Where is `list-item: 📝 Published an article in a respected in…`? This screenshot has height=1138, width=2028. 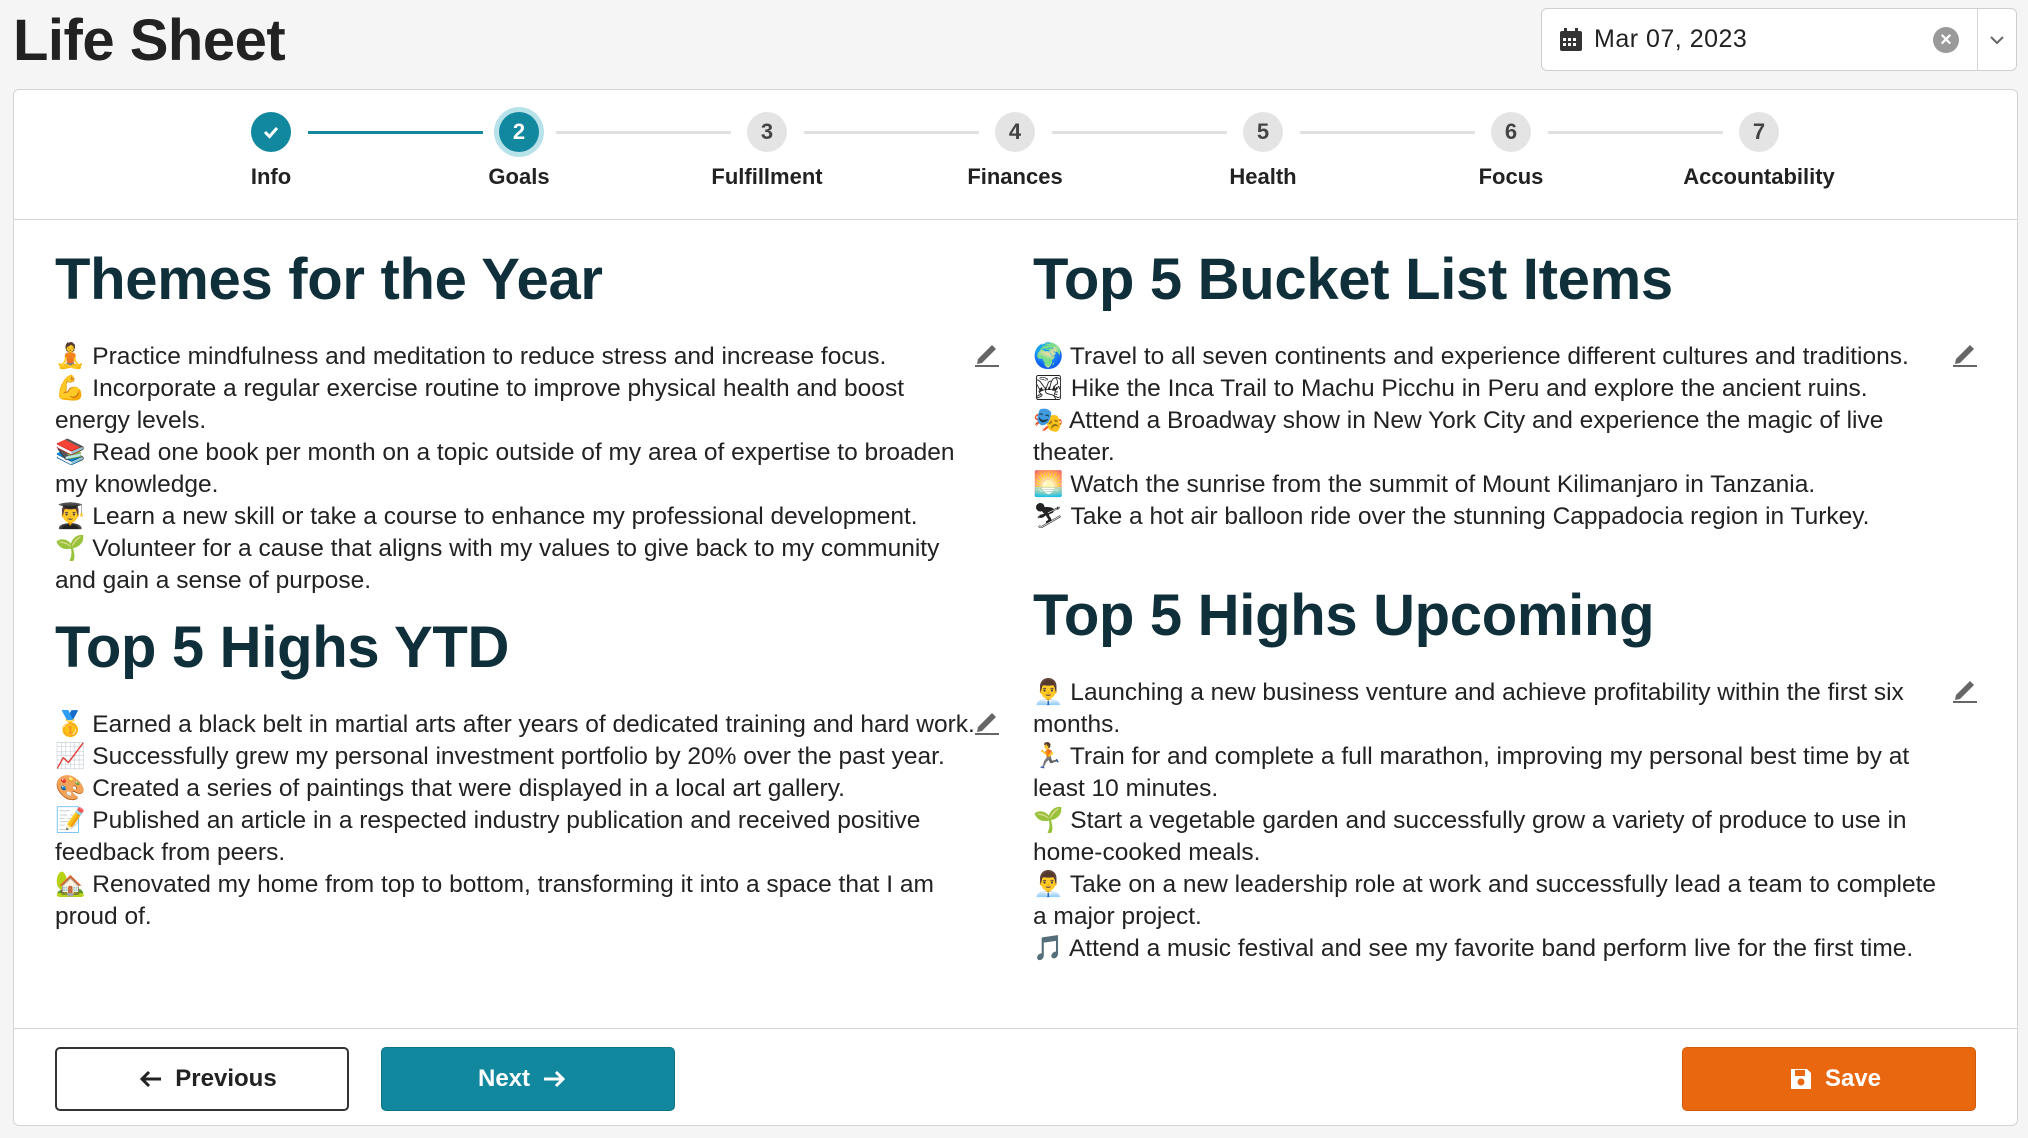 list-item: 📝 Published an article in a respected in… is located at coordinates (488, 836).